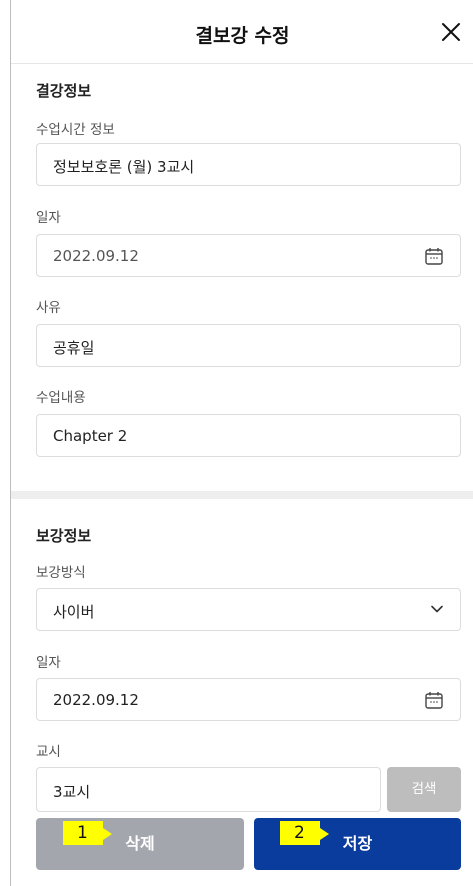 The image size is (473, 886). What do you see at coordinates (451, 32) in the screenshot?
I see `close-icon` at bounding box center [451, 32].